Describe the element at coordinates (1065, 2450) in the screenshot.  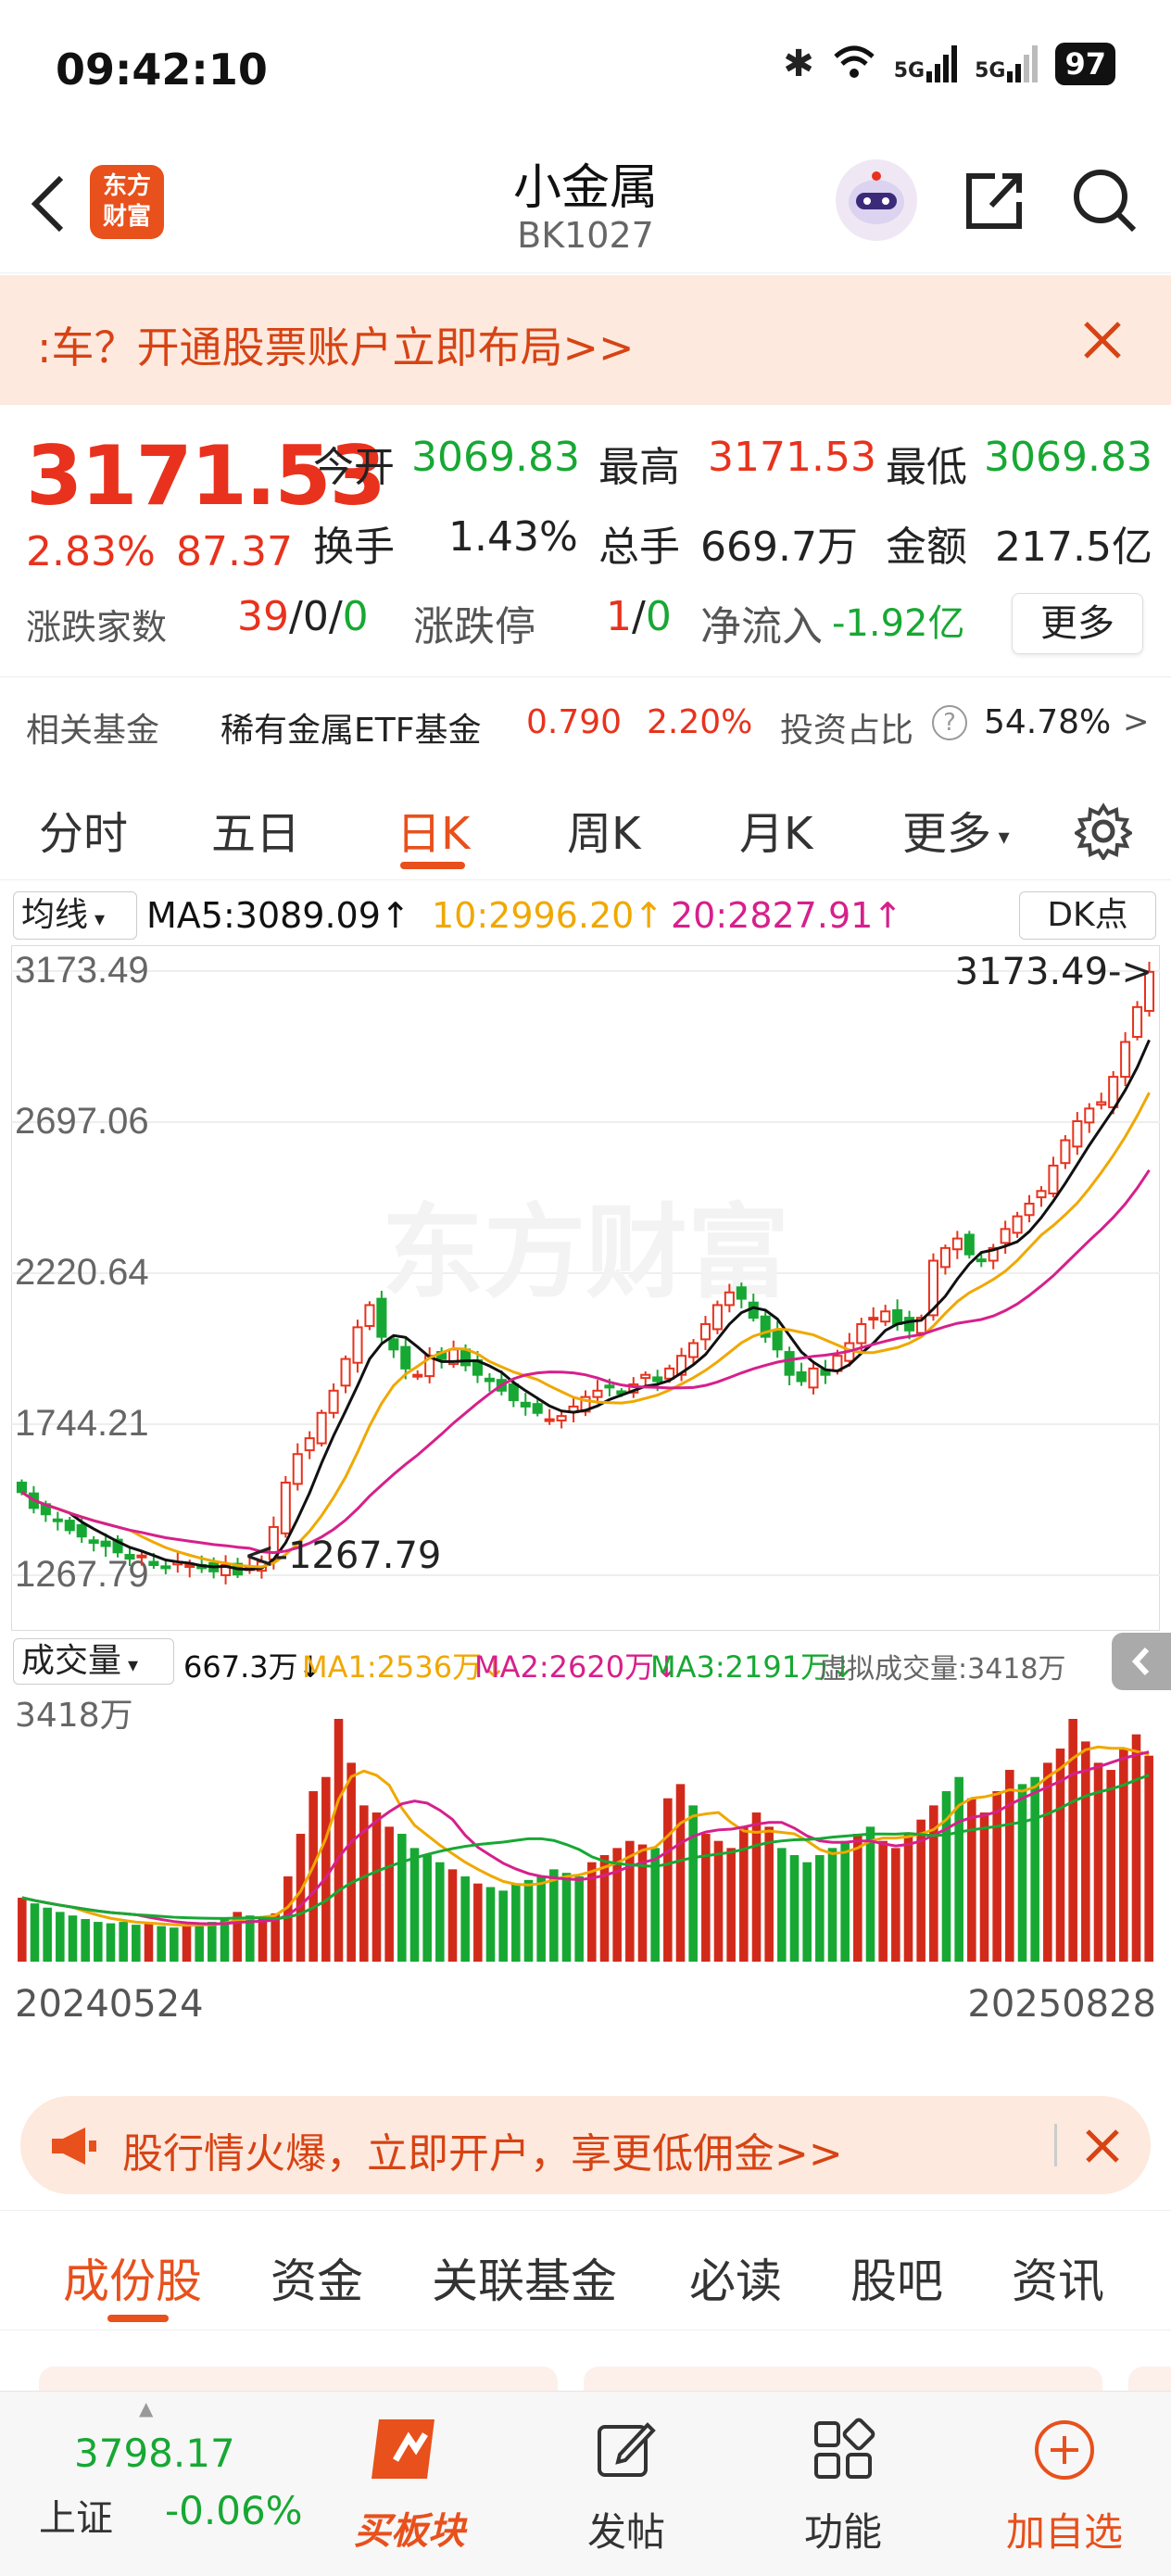
I see `plus-circle-icon` at that location.